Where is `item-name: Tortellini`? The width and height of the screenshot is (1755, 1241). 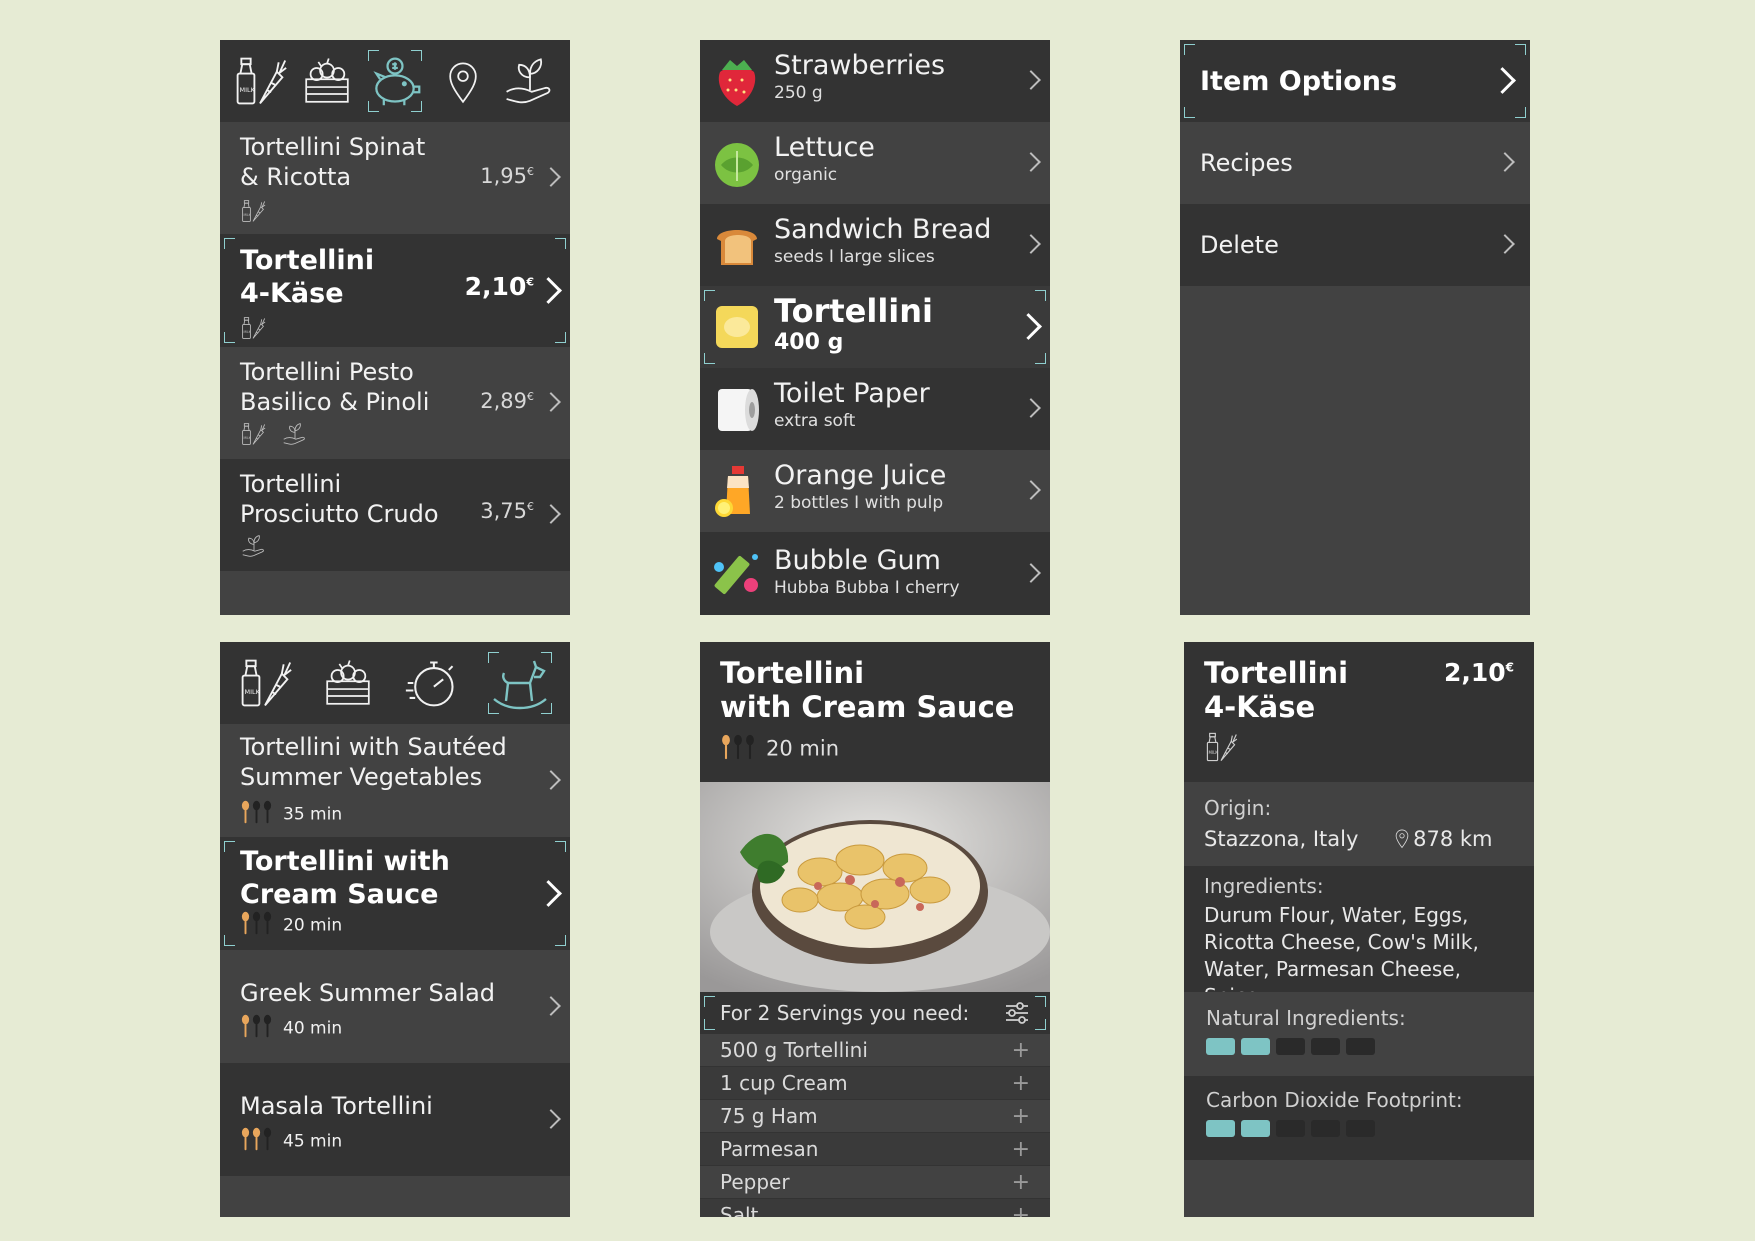
item-name: Tortellini is located at coordinates (853, 311).